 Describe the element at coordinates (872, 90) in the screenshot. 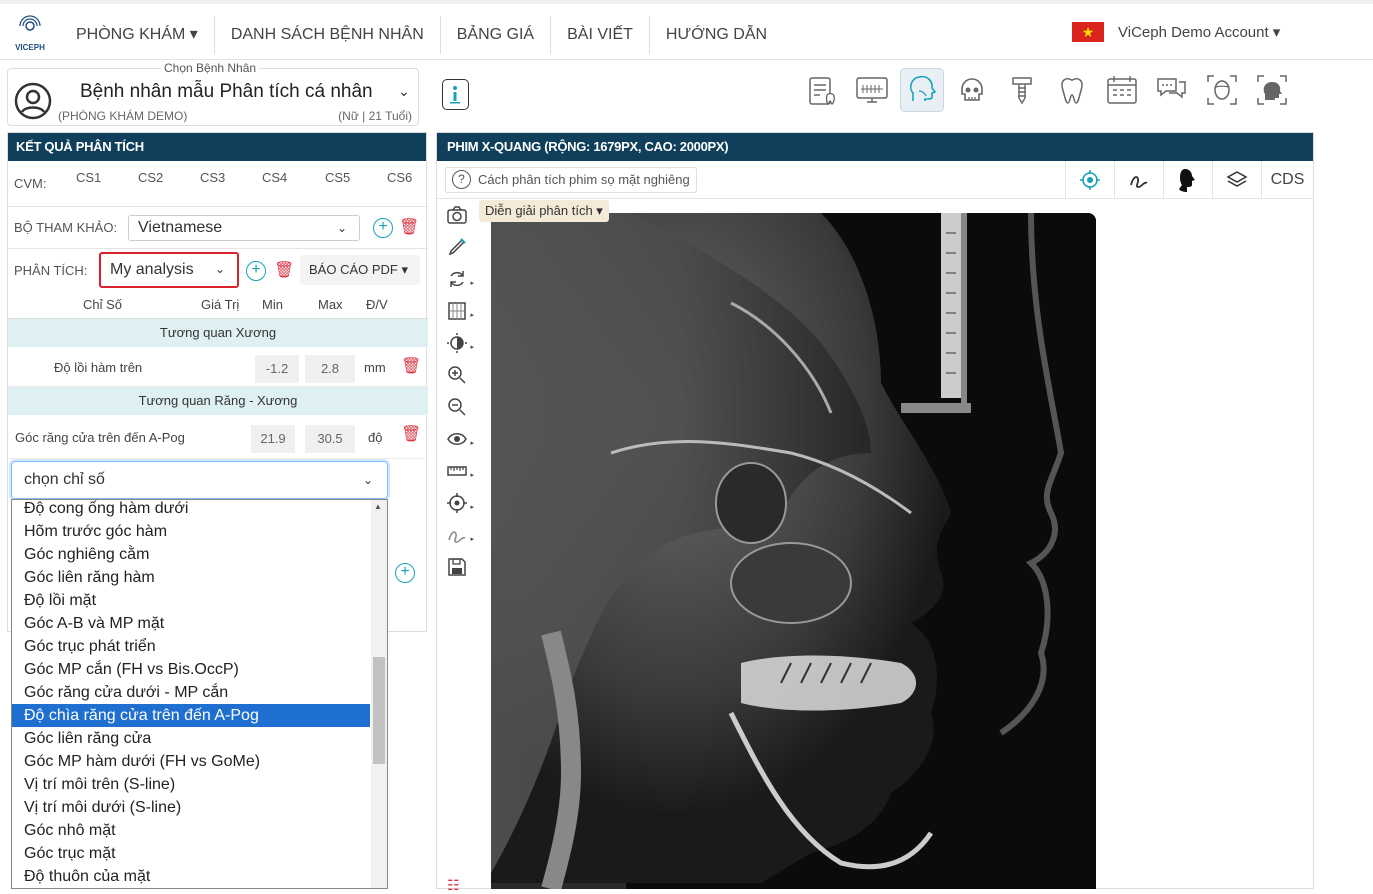

I see `tool-monitor` at that location.